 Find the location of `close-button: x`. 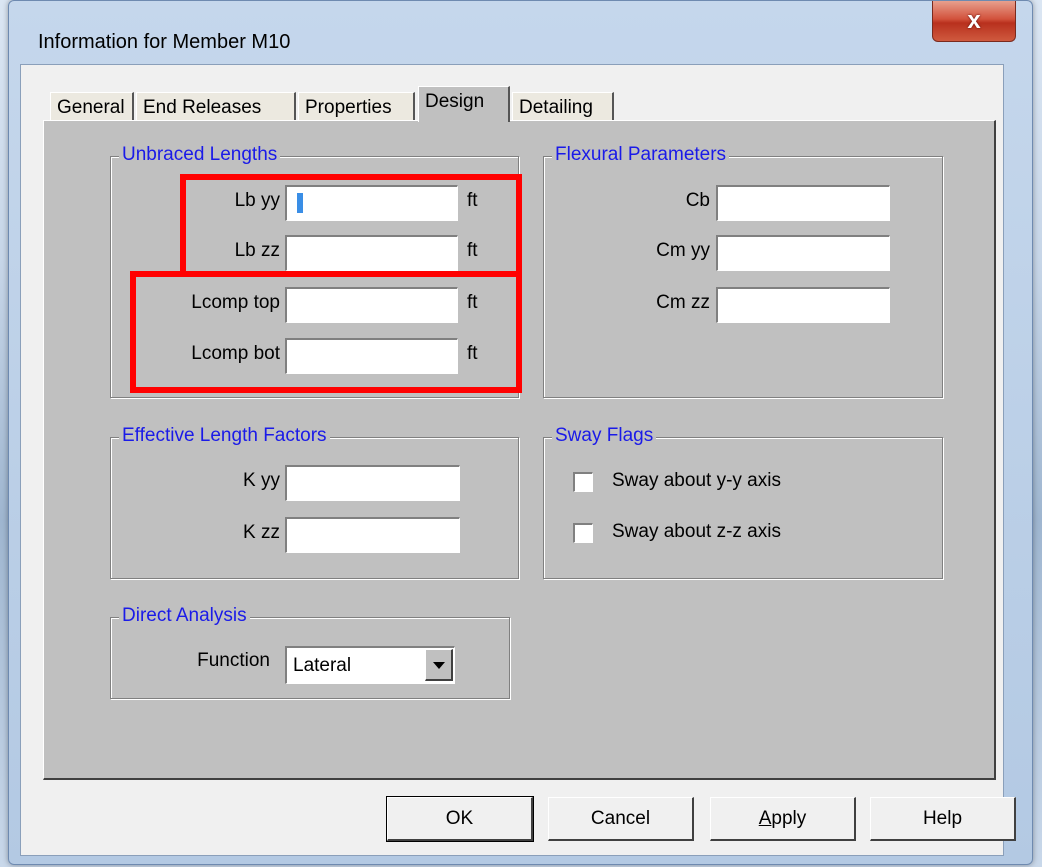

close-button: x is located at coordinates (974, 21).